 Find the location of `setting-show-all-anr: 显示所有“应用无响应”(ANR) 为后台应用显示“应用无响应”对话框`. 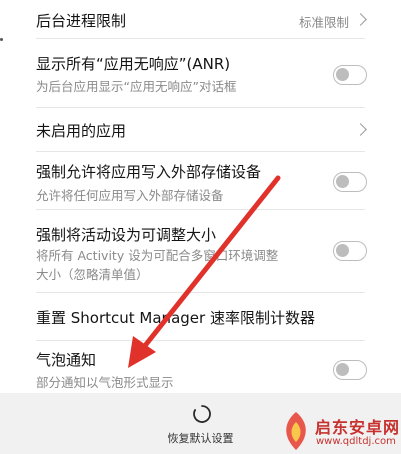

setting-show-all-anr: 显示所有“应用无响应”(ANR) 为后台应用显示“应用无响应”对话框 is located at coordinates (200, 73).